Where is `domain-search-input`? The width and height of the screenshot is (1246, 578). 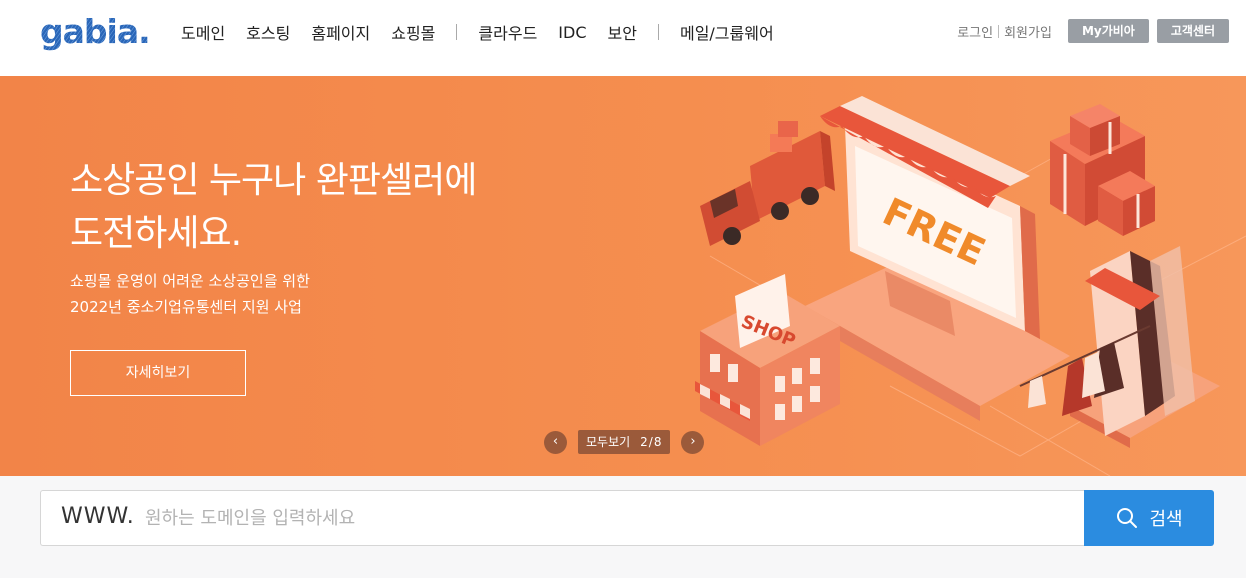 domain-search-input is located at coordinates (595, 518).